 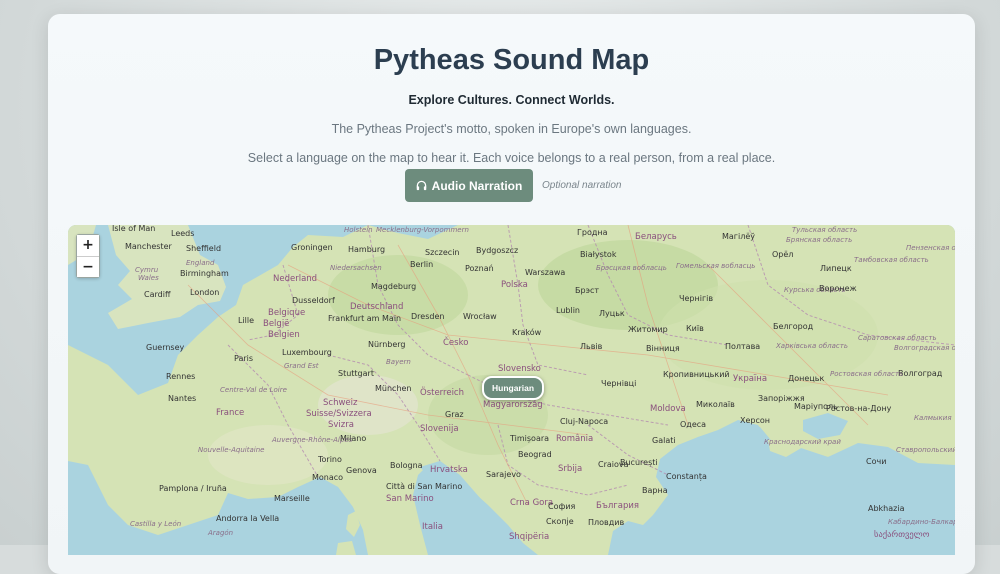 I want to click on map-label: Чернігів, so click(x=696, y=299).